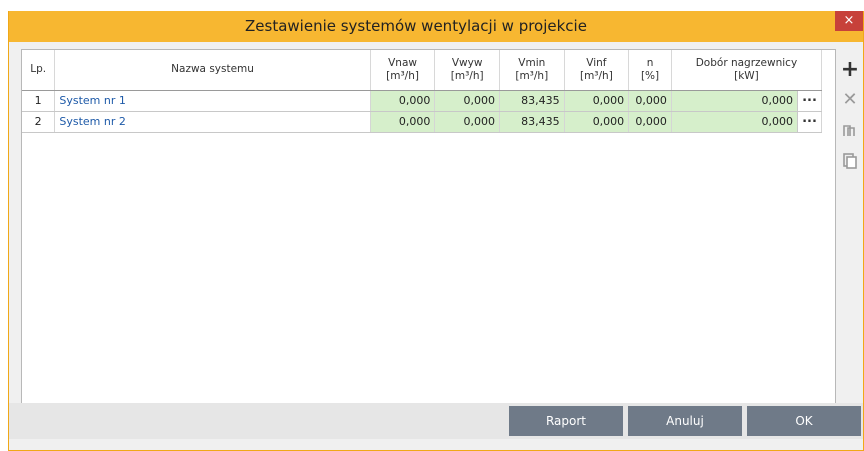  I want to click on cell-lp: 2, so click(39, 122).